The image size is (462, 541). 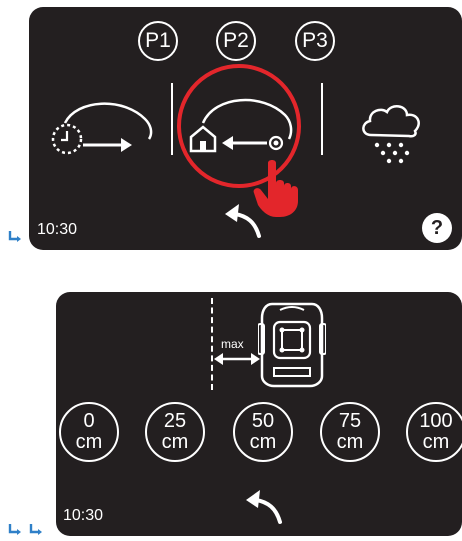 I want to click on help-button: ?, so click(x=437, y=228).